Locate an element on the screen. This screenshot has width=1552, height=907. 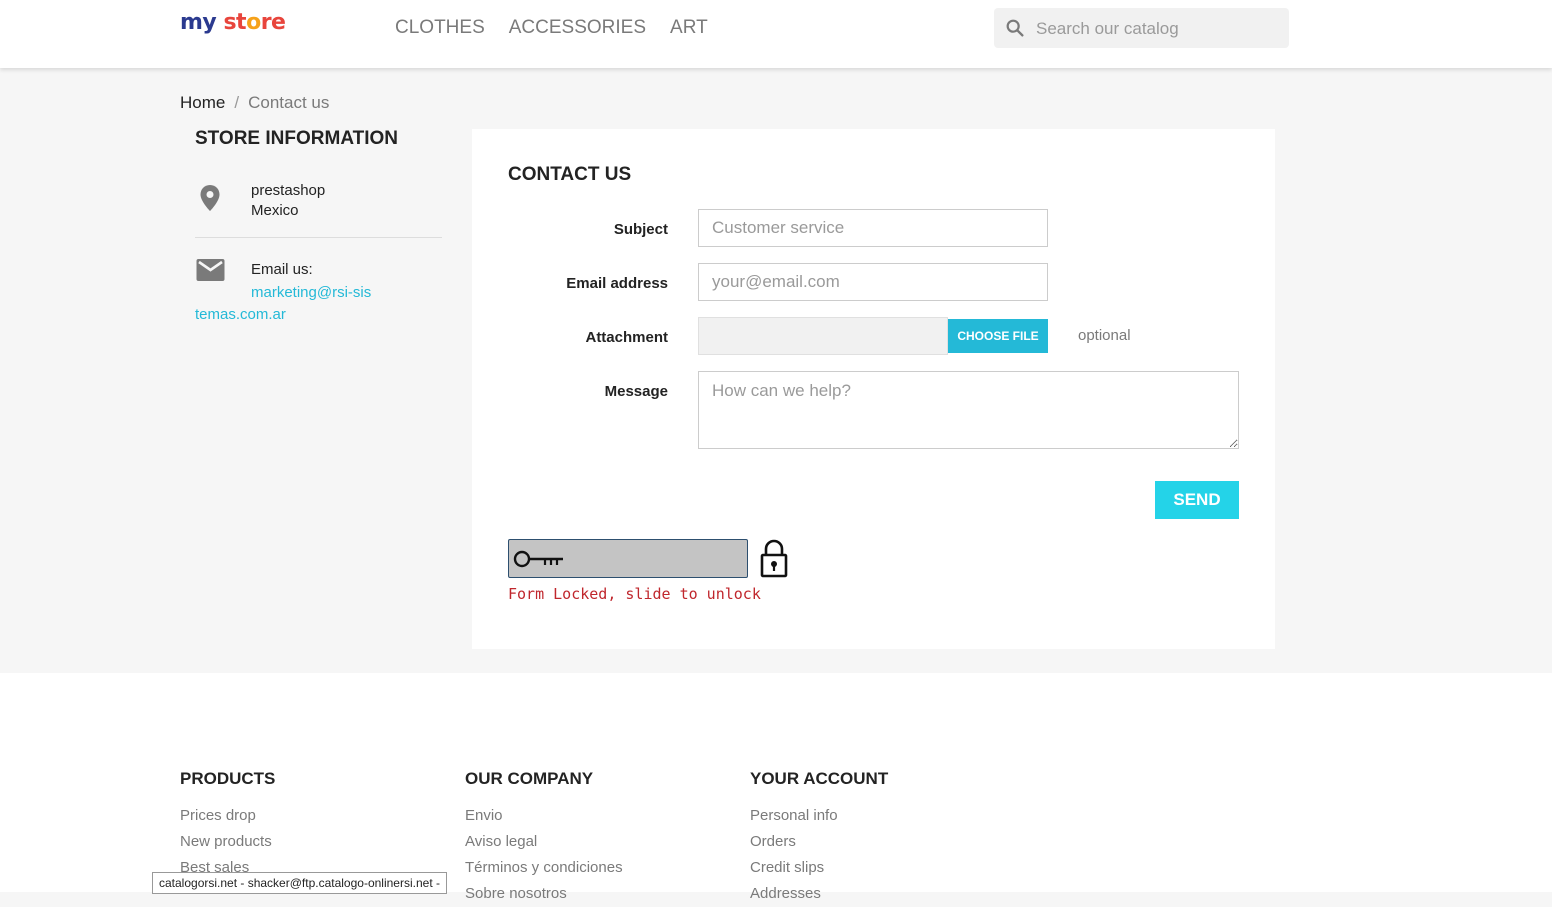
mail-icon is located at coordinates (210, 270).